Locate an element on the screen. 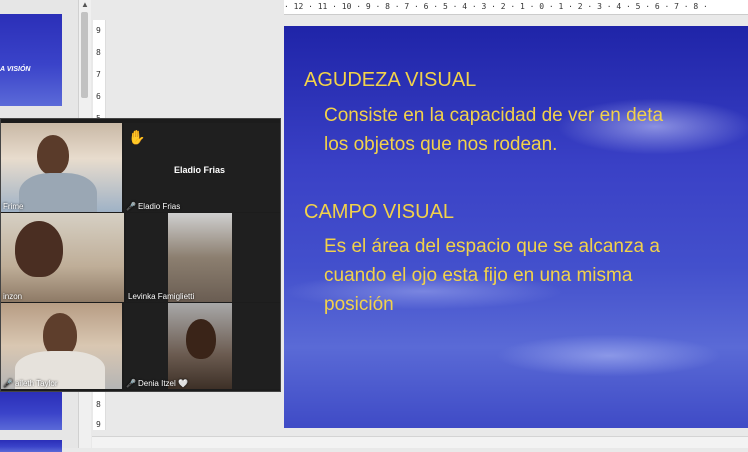 The height and width of the screenshot is (452, 748). participant-tile: Frime is located at coordinates (61, 167).